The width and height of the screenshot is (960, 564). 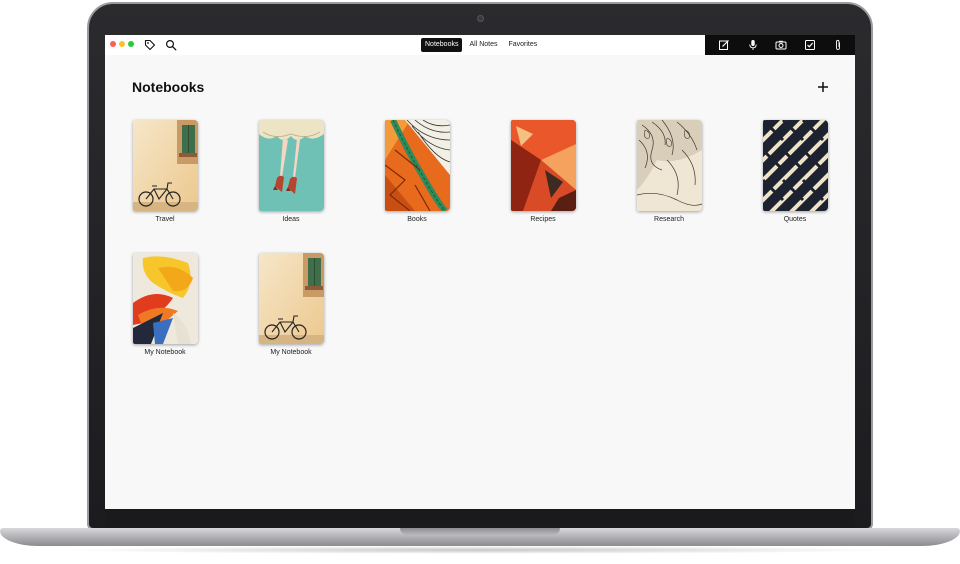 What do you see at coordinates (168, 87) in the screenshot?
I see `page-title: Notebooks` at bounding box center [168, 87].